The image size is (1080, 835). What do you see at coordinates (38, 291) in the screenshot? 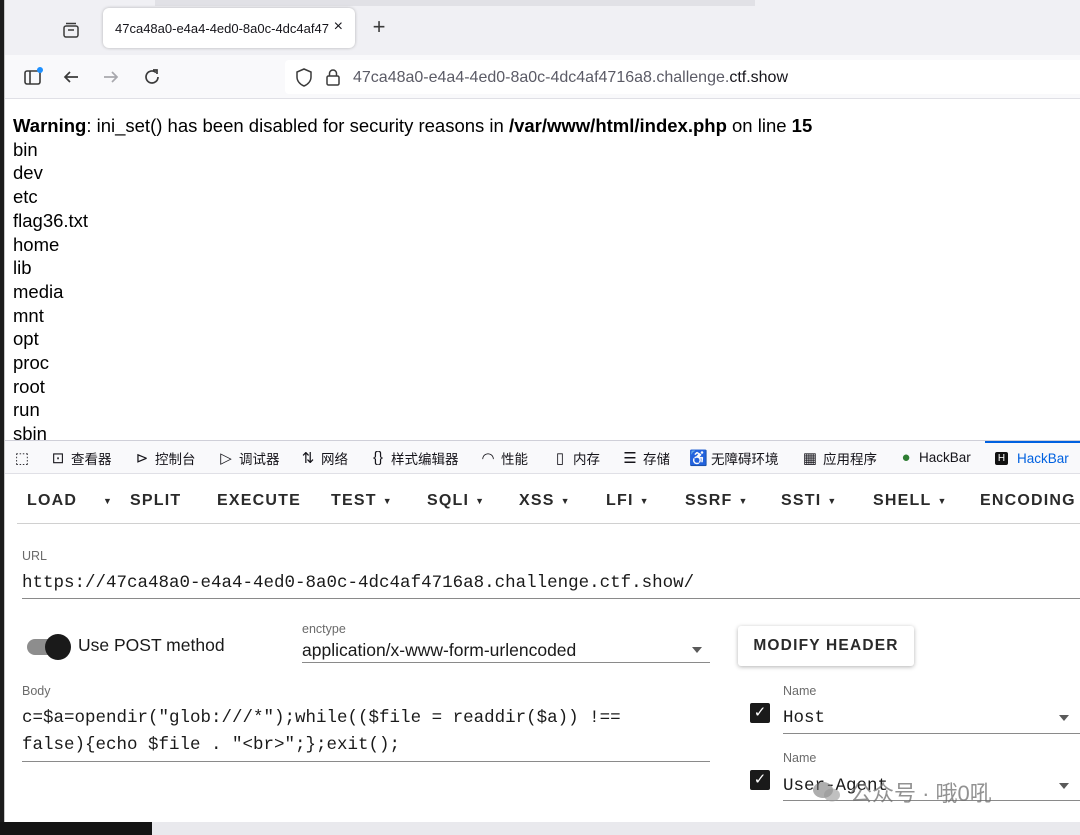
I see `list-item: media` at bounding box center [38, 291].